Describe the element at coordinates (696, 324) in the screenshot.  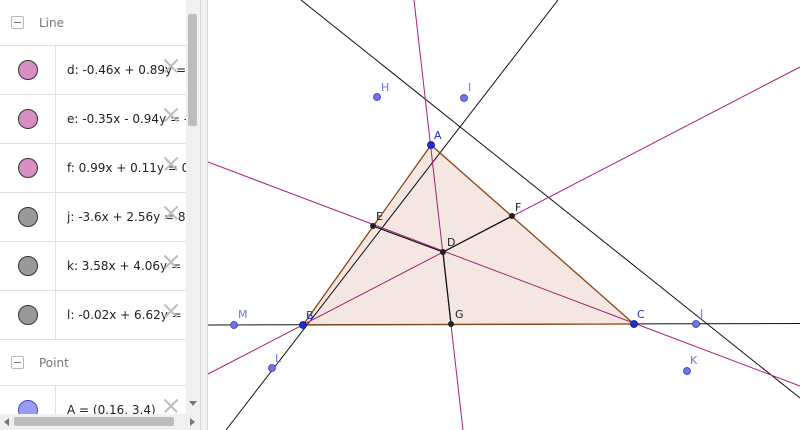
I see `point-J` at that location.